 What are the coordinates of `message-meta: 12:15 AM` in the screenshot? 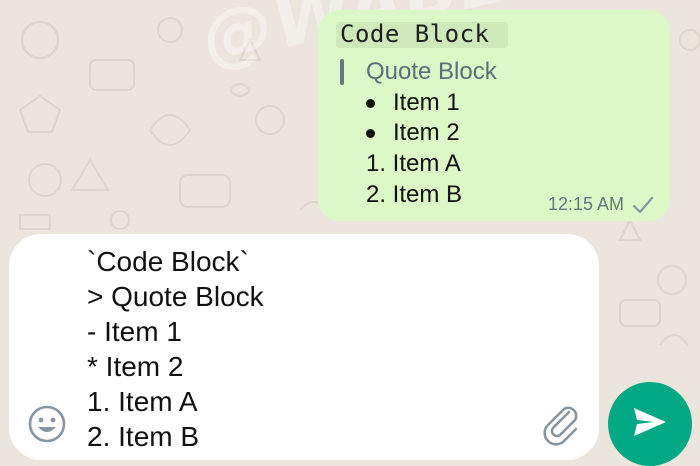 It's located at (601, 204).